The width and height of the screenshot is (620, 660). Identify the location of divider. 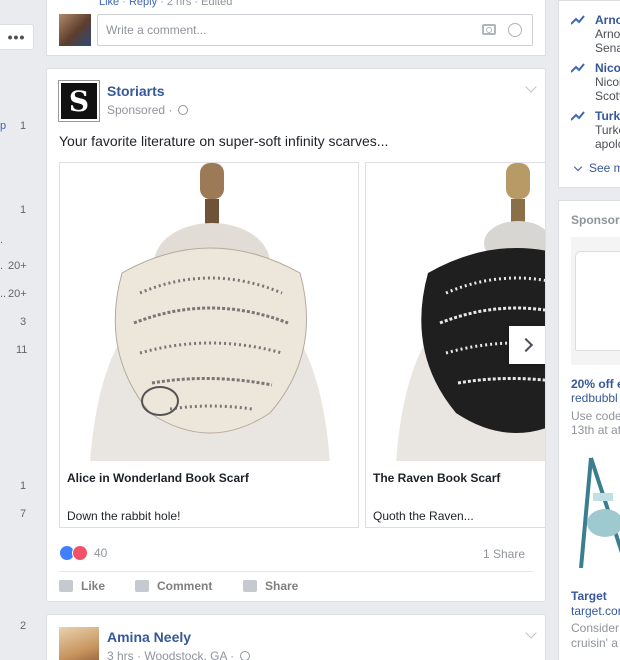
(296, 571).